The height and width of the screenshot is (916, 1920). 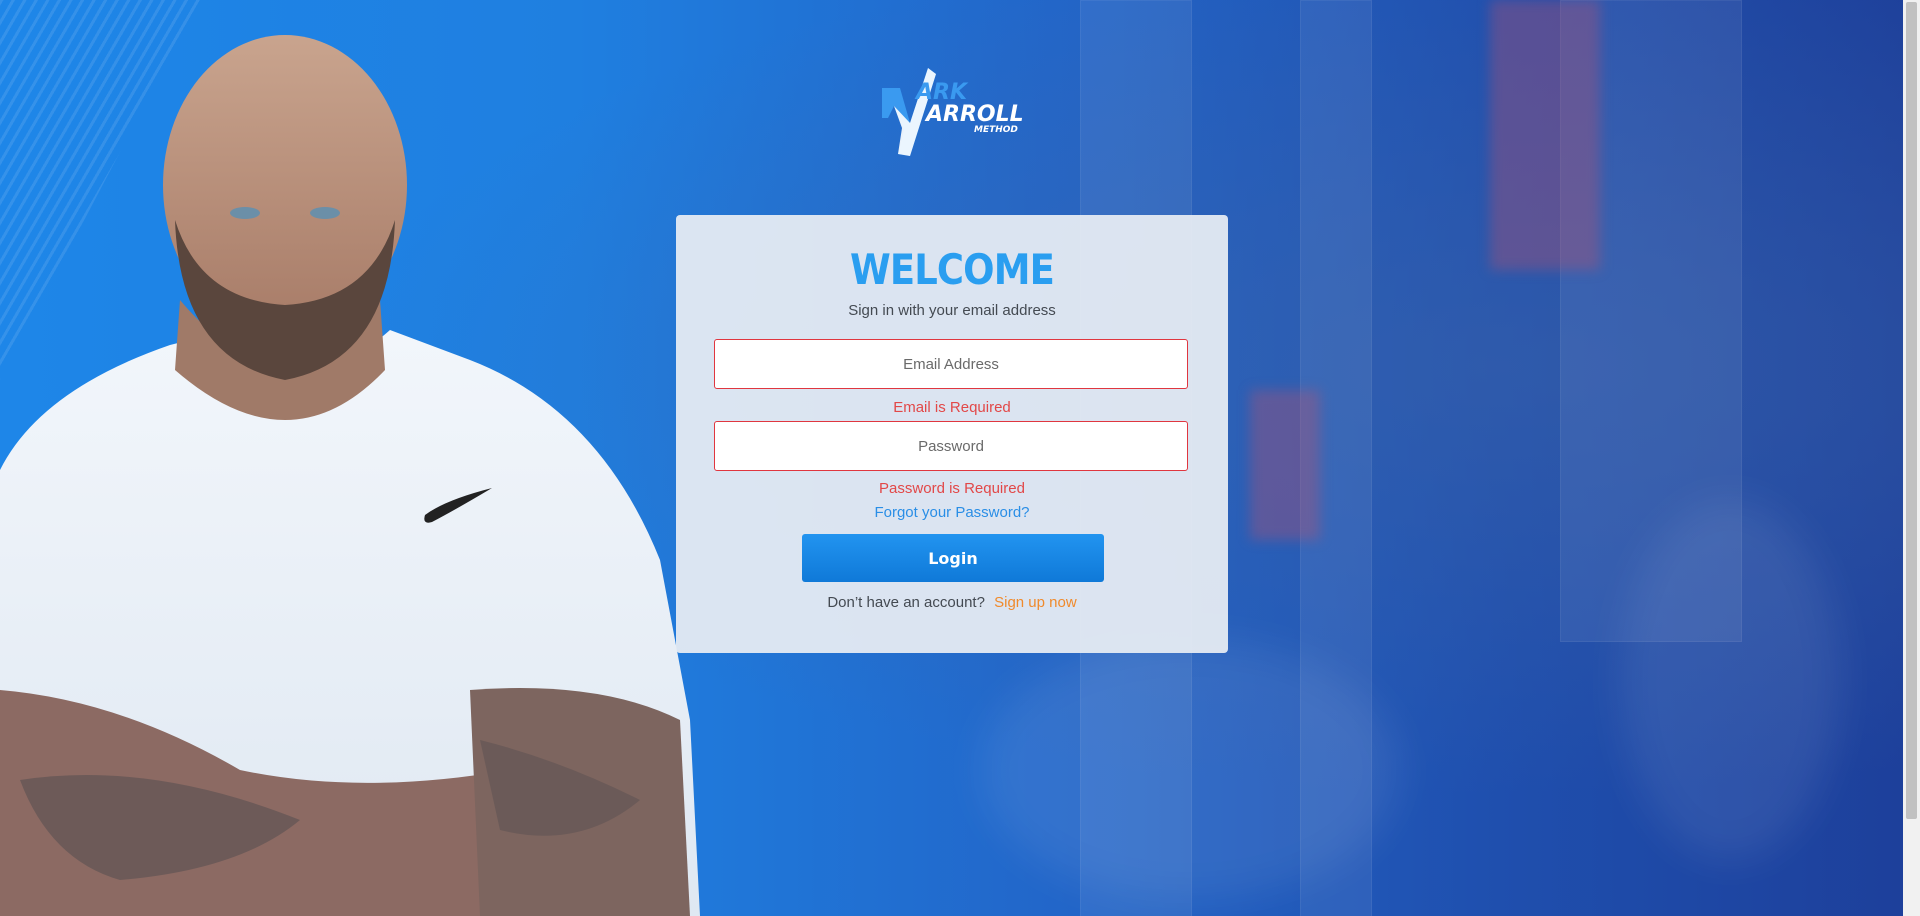 What do you see at coordinates (906, 602) in the screenshot?
I see `signup-question: Don’t have an account?` at bounding box center [906, 602].